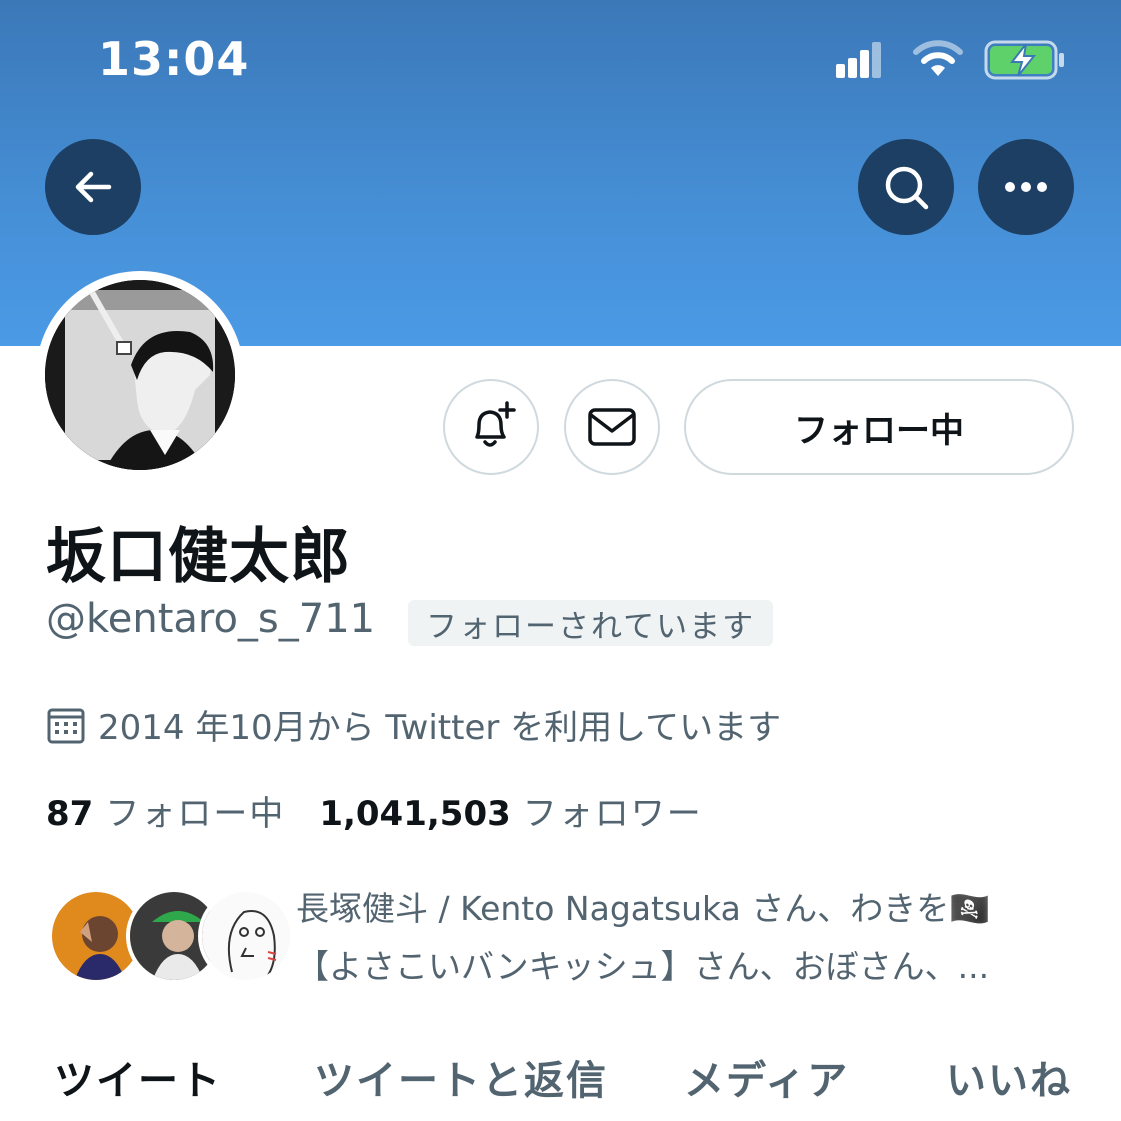 Image resolution: width=1121 pixels, height=1121 pixels. I want to click on avatar-photo, so click(140, 375).